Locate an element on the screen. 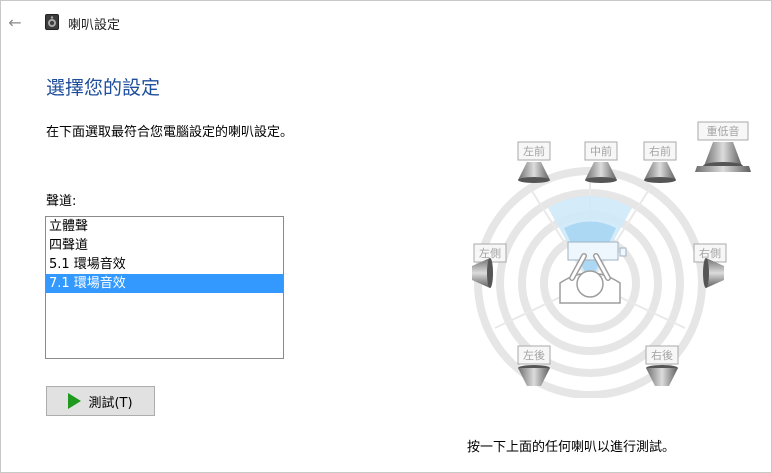  channels-listbox: 立體聲 四聲道 5.1 環場音效 7.1 環場音效 is located at coordinates (164, 287).